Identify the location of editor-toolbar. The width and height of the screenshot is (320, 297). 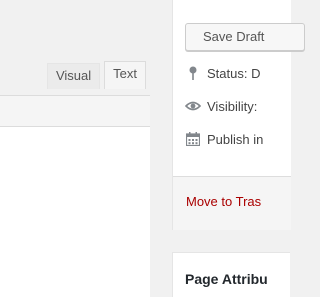
(75, 111).